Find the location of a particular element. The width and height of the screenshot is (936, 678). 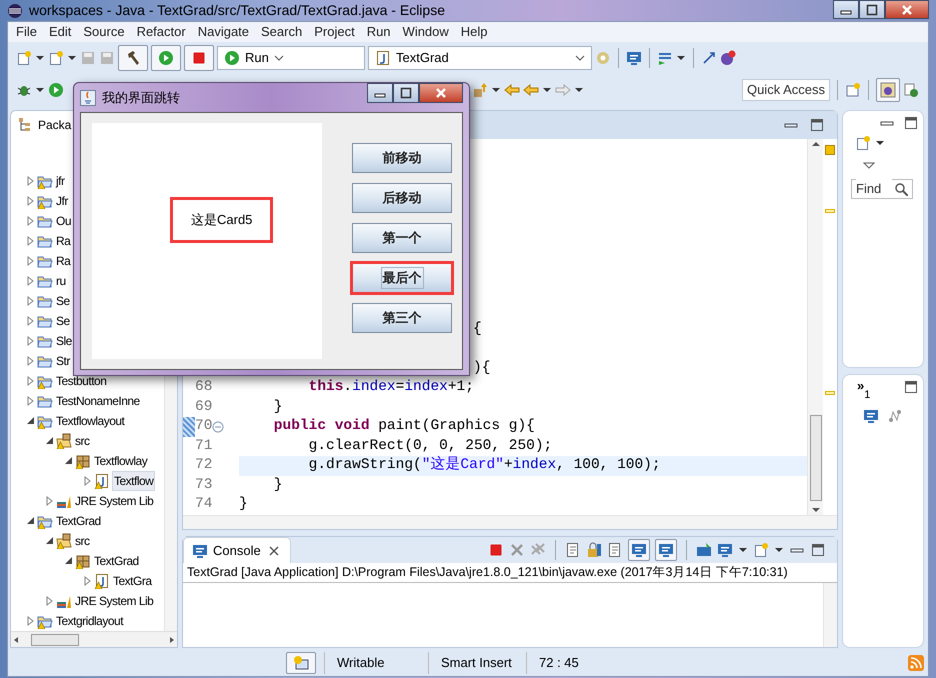

status-button is located at coordinates (301, 663).